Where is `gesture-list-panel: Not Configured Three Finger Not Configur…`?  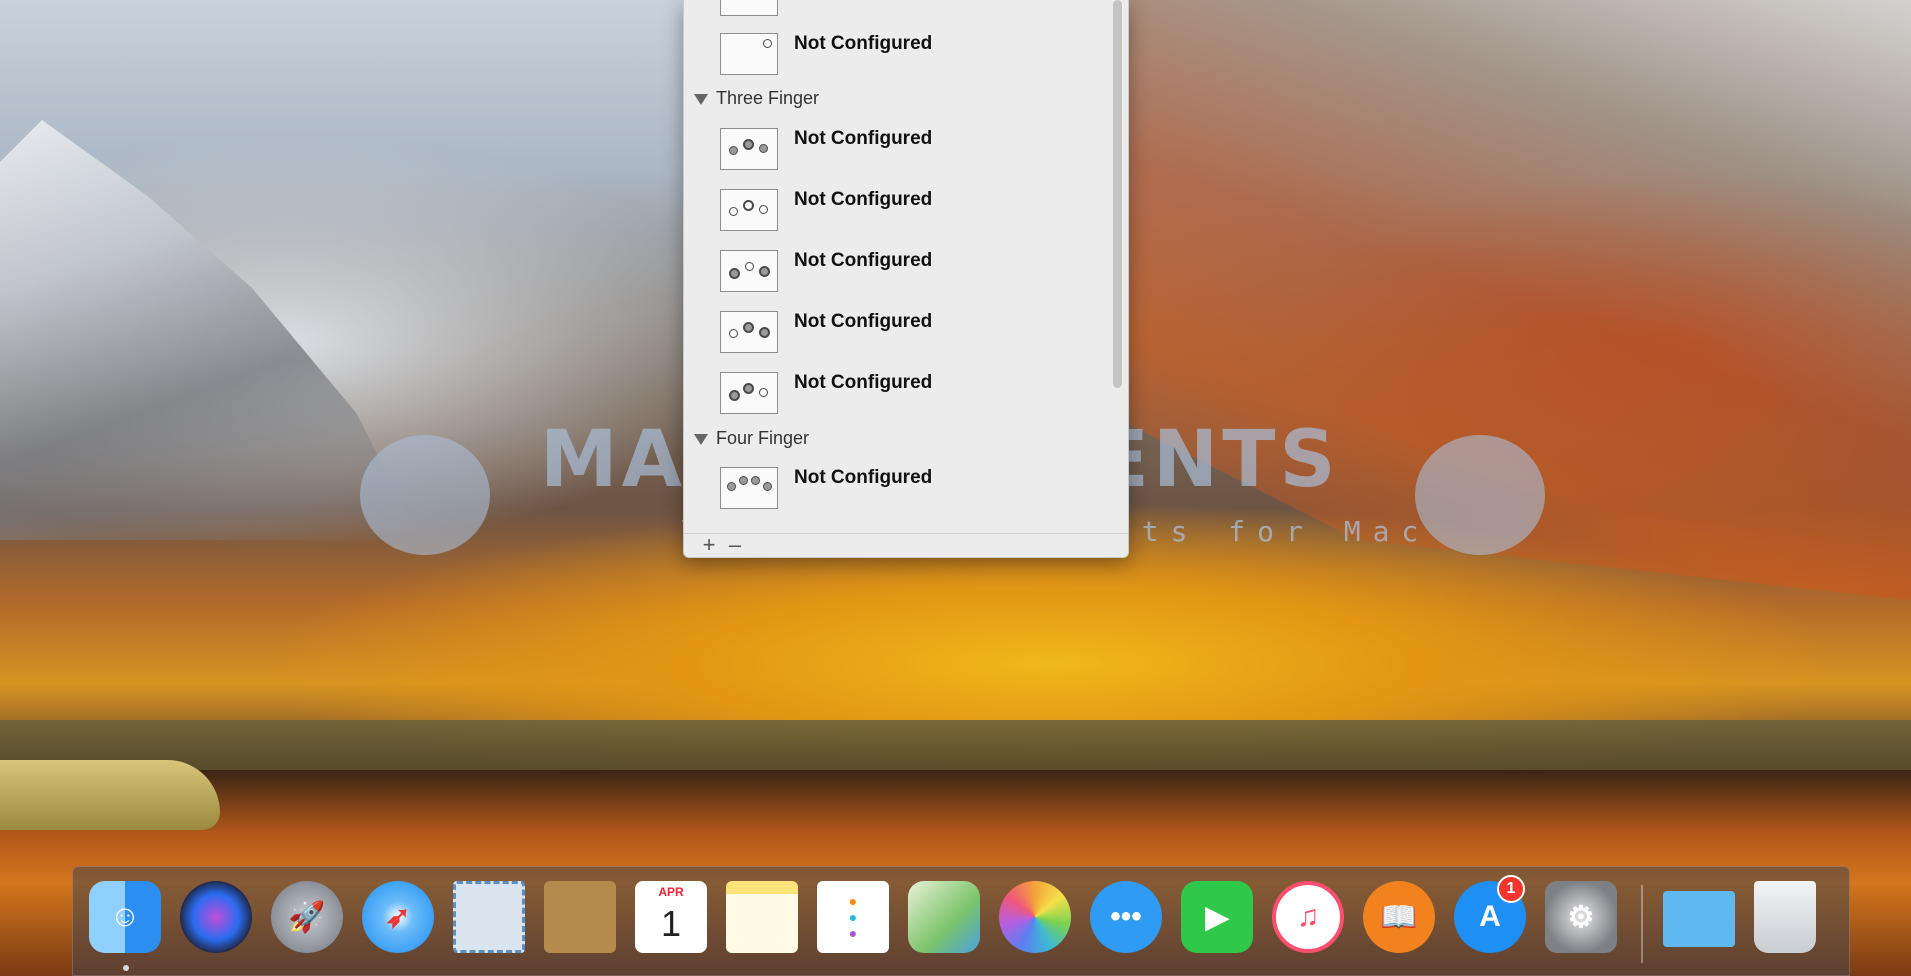 gesture-list-panel: Not Configured Three Finger Not Configur… is located at coordinates (906, 279).